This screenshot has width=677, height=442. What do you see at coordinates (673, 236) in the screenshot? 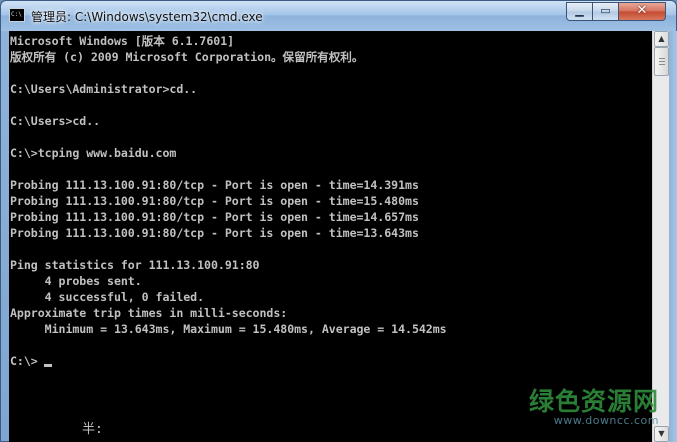
I see `window-frame-right` at bounding box center [673, 236].